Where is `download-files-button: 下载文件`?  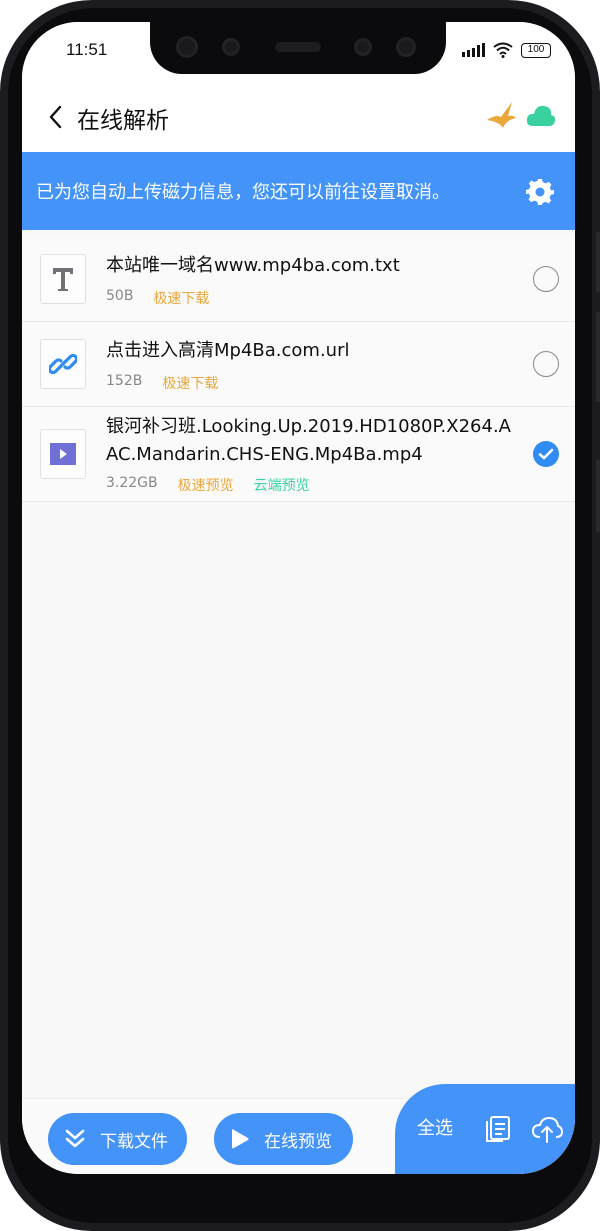
download-files-button: 下载文件 is located at coordinates (117, 1139).